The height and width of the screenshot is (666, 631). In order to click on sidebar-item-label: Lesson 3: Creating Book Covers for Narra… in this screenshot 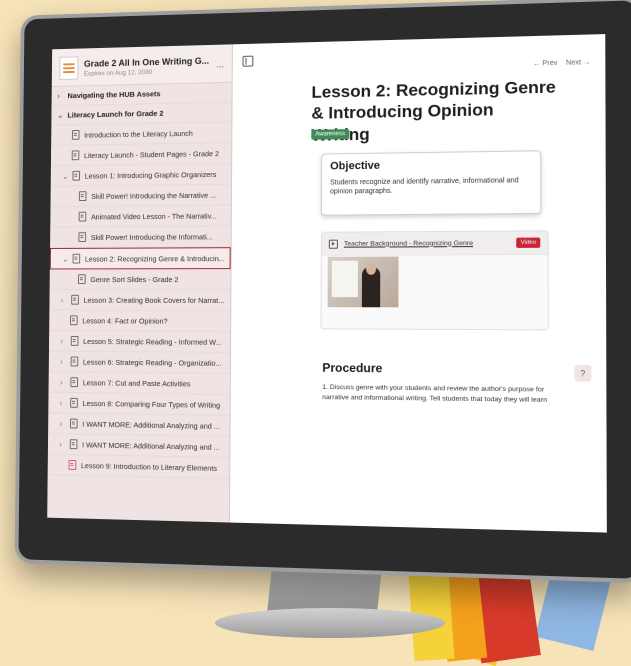, I will do `click(154, 300)`.